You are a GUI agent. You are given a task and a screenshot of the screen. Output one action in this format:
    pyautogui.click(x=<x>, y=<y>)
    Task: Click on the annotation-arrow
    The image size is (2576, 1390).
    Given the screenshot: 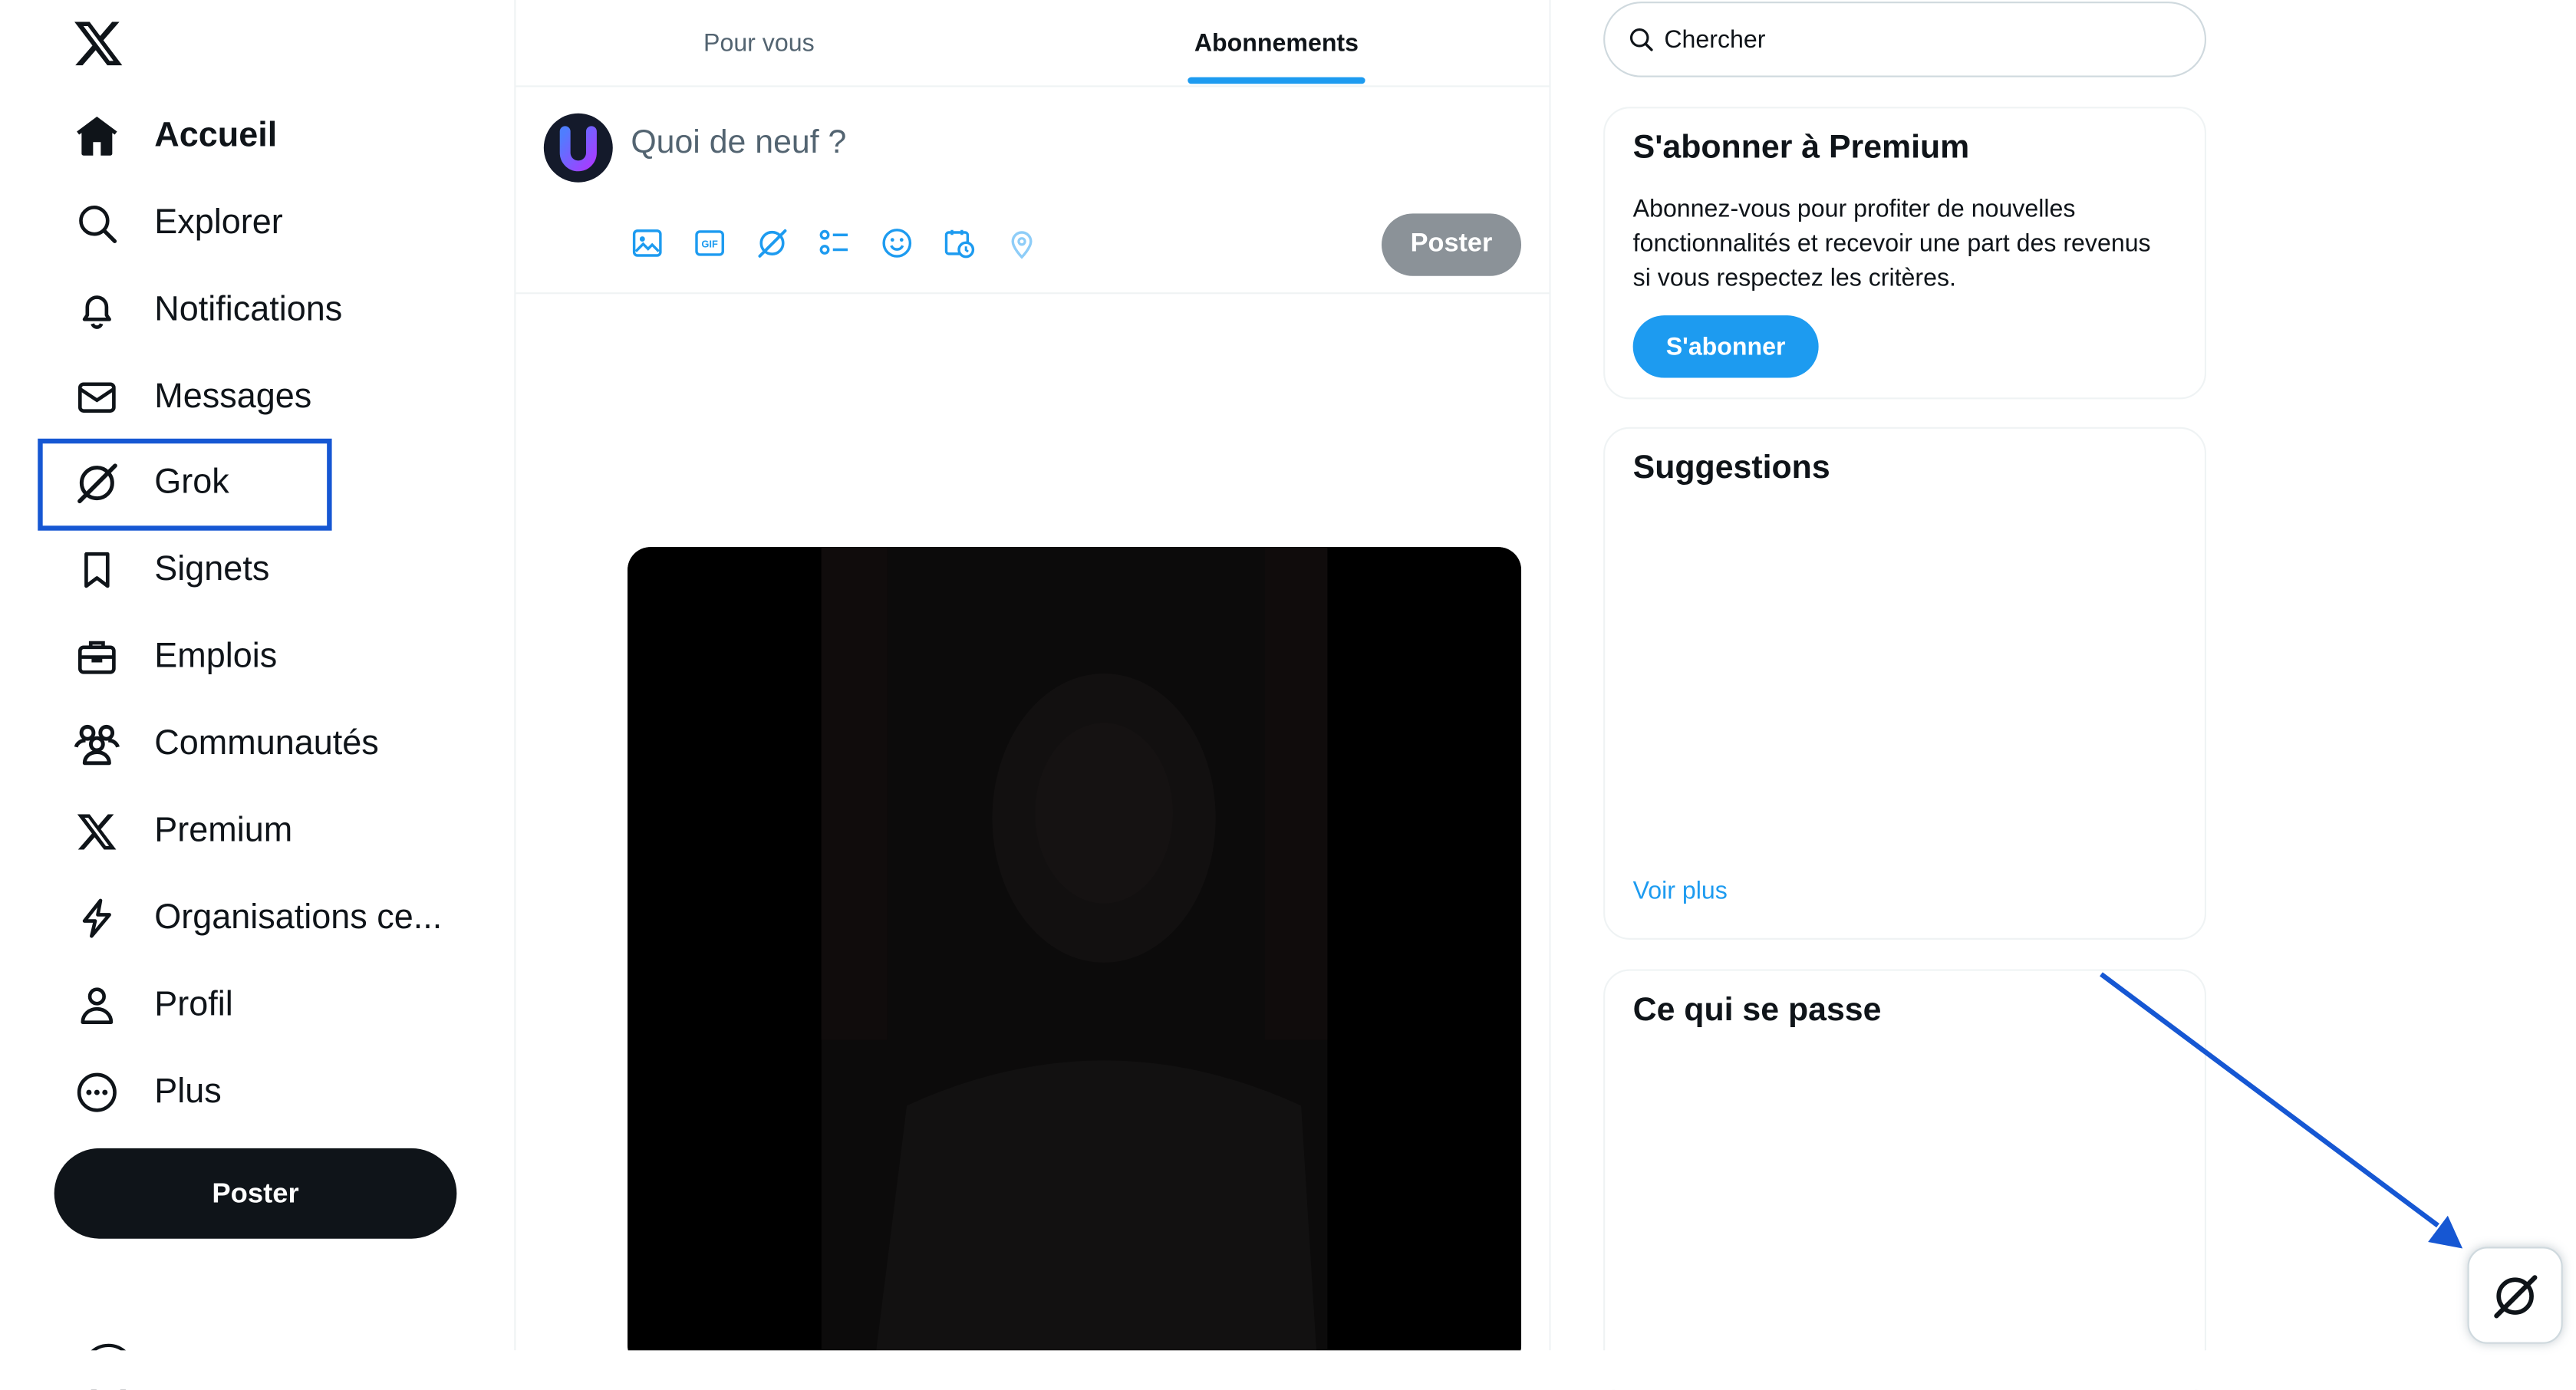 What is the action you would take?
    pyautogui.click(x=2281, y=1110)
    